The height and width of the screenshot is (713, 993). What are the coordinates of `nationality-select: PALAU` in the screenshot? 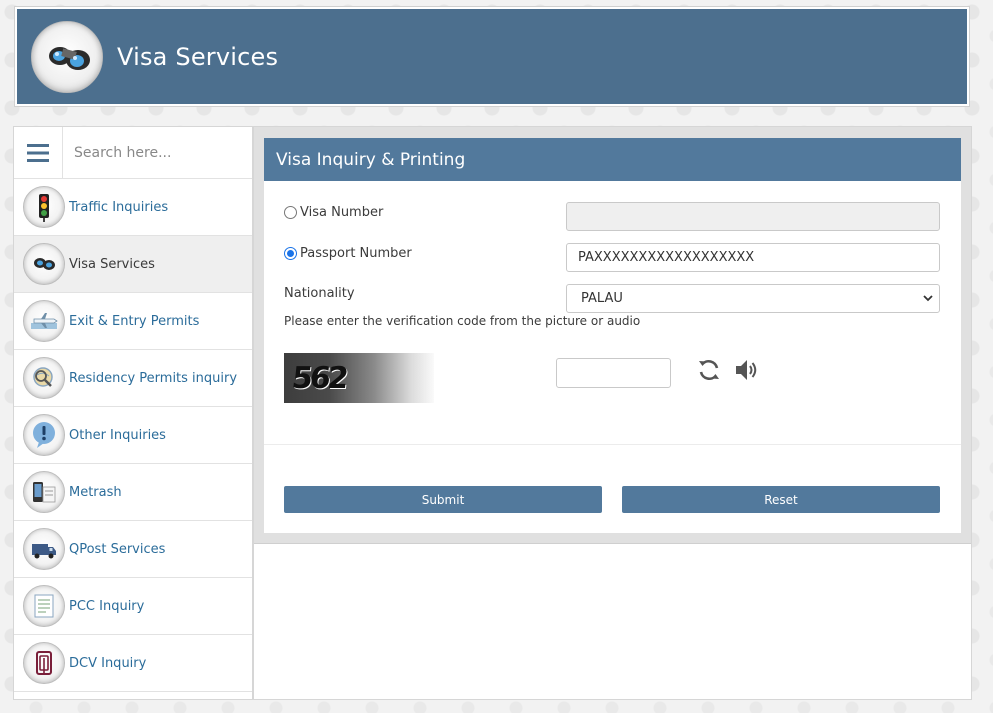 It's located at (753, 298).